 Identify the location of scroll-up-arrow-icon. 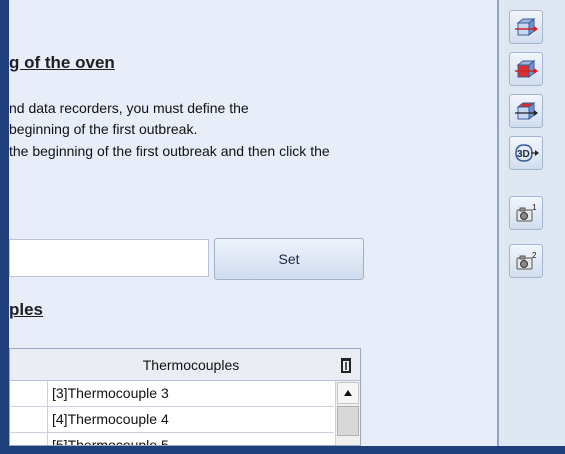
(348, 393).